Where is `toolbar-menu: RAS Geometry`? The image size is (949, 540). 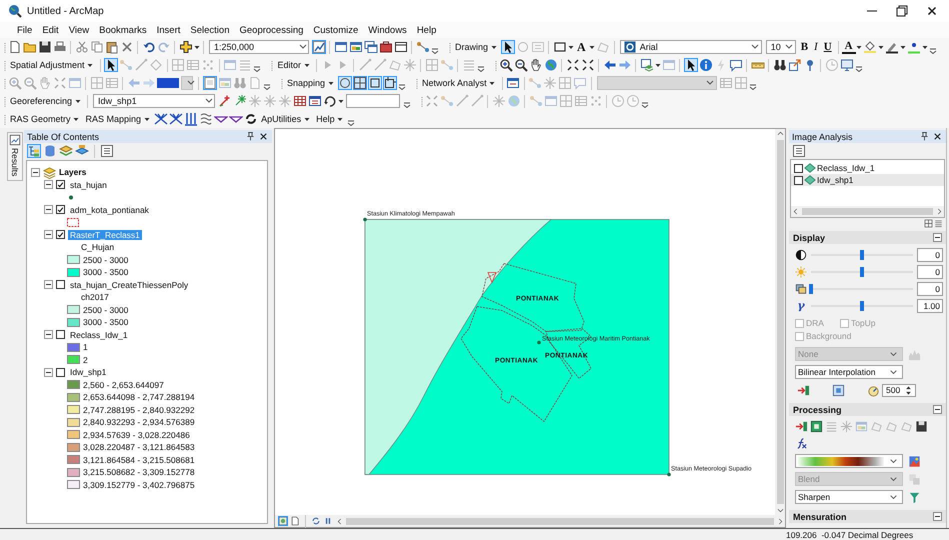
toolbar-menu: RAS Geometry is located at coordinates (45, 119).